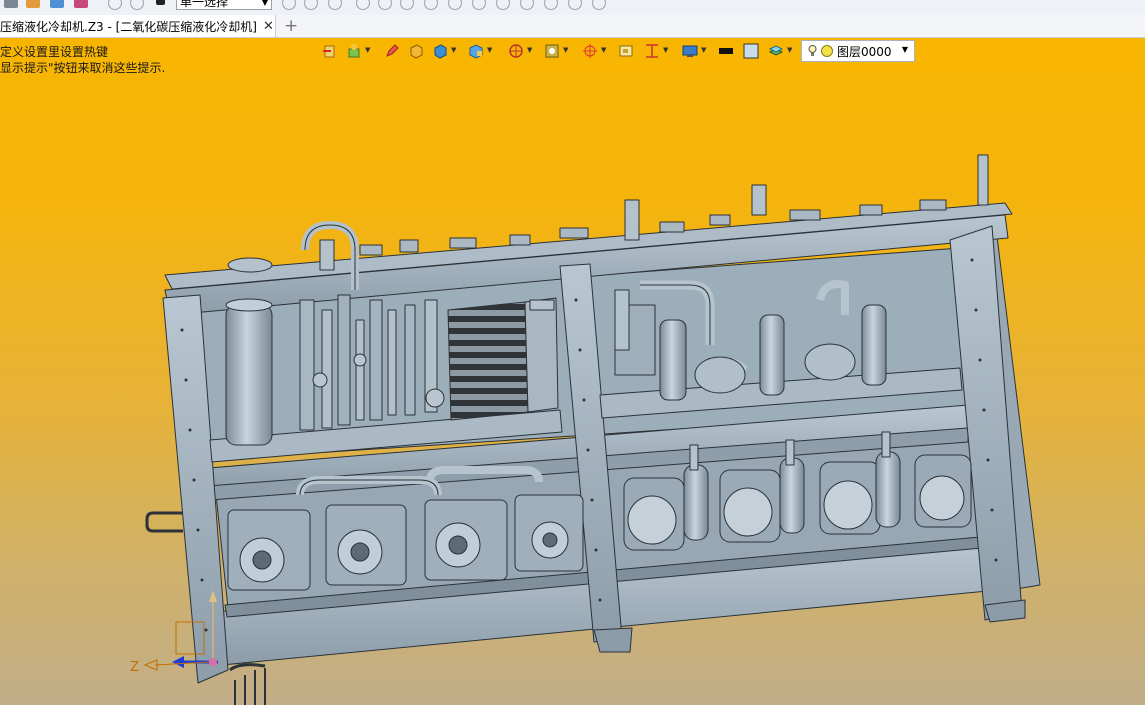  What do you see at coordinates (11, 4) in the screenshot?
I see `menu-icon` at bounding box center [11, 4].